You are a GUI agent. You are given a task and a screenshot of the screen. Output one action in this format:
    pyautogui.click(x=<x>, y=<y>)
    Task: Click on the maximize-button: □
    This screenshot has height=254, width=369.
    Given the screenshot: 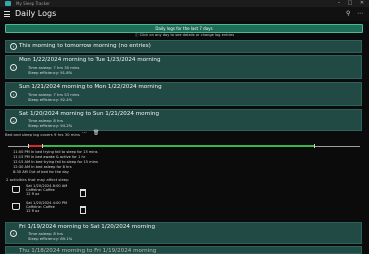 What is the action you would take?
    pyautogui.click(x=350, y=3)
    